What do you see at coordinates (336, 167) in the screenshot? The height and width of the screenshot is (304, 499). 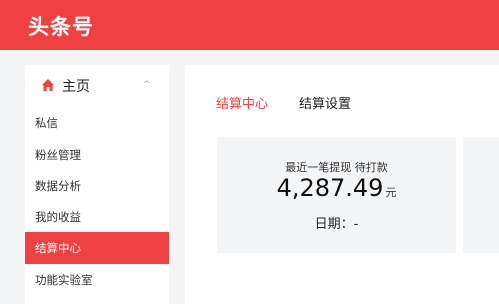 I see `withdrawal-status-label: 最近一笔提现 待打款` at bounding box center [336, 167].